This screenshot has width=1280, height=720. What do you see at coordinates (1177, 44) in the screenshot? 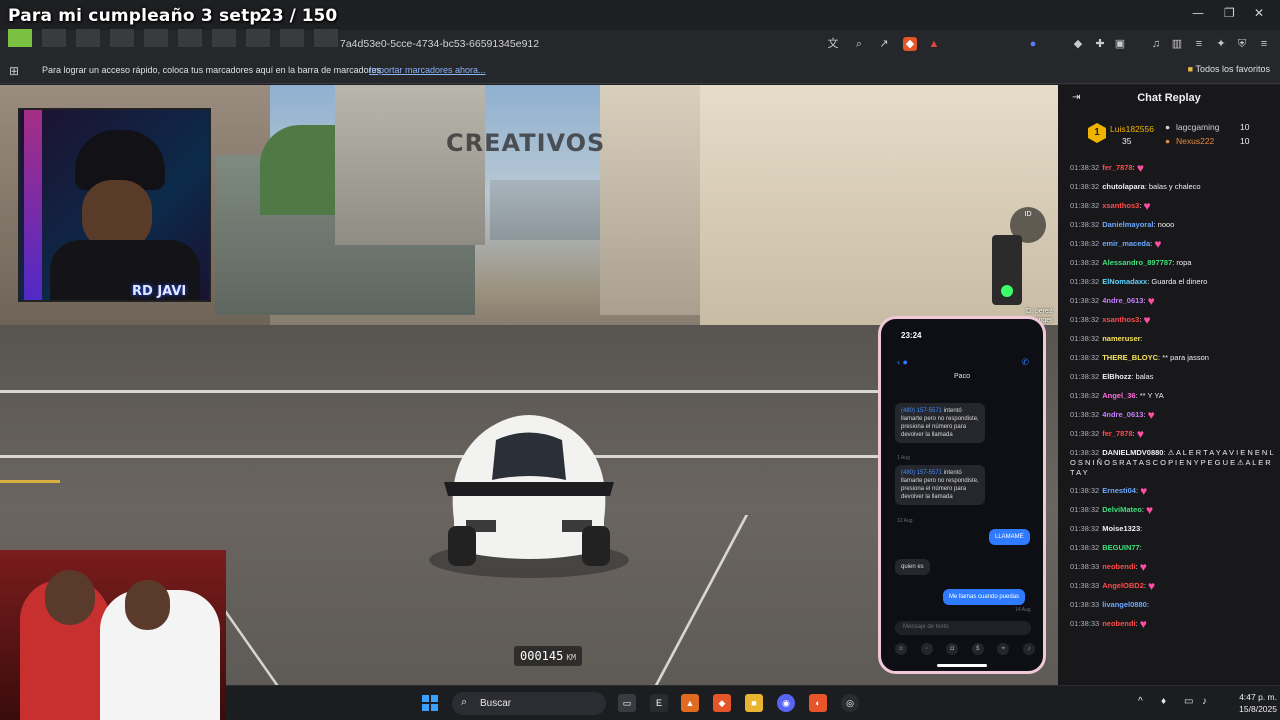
I see `sidebar-icon: ▥` at bounding box center [1177, 44].